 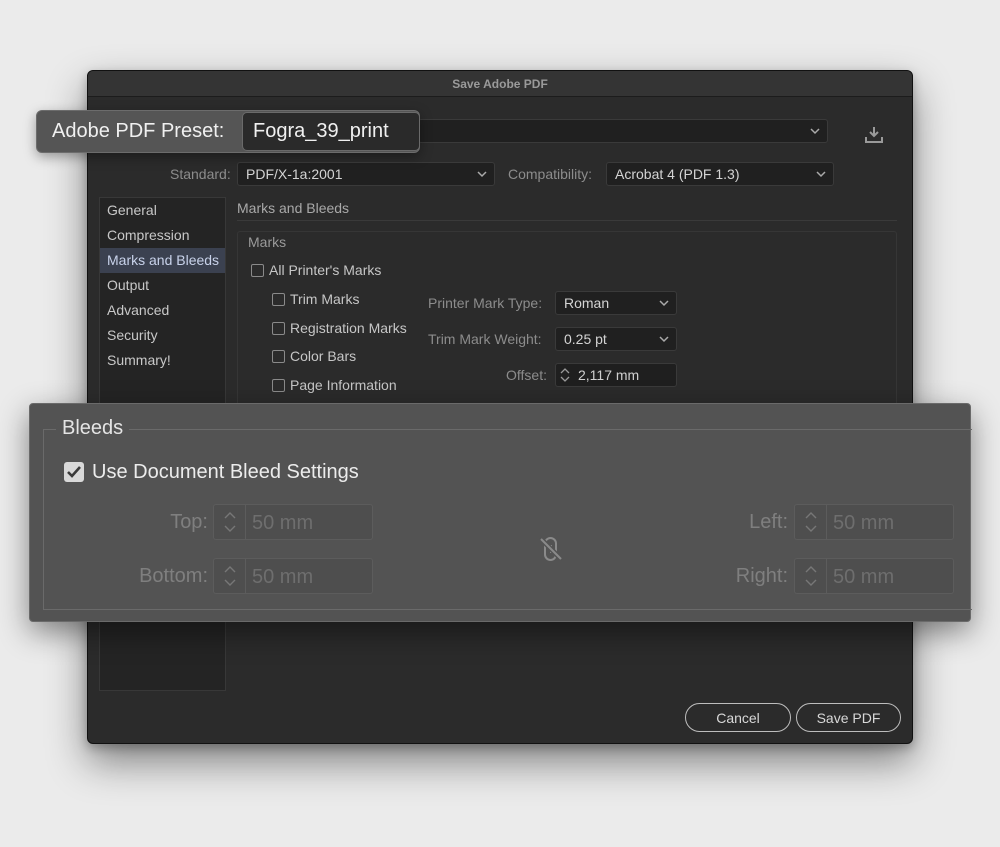 What do you see at coordinates (616, 339) in the screenshot?
I see `trim-mark-weight-select: 0.25 pt` at bounding box center [616, 339].